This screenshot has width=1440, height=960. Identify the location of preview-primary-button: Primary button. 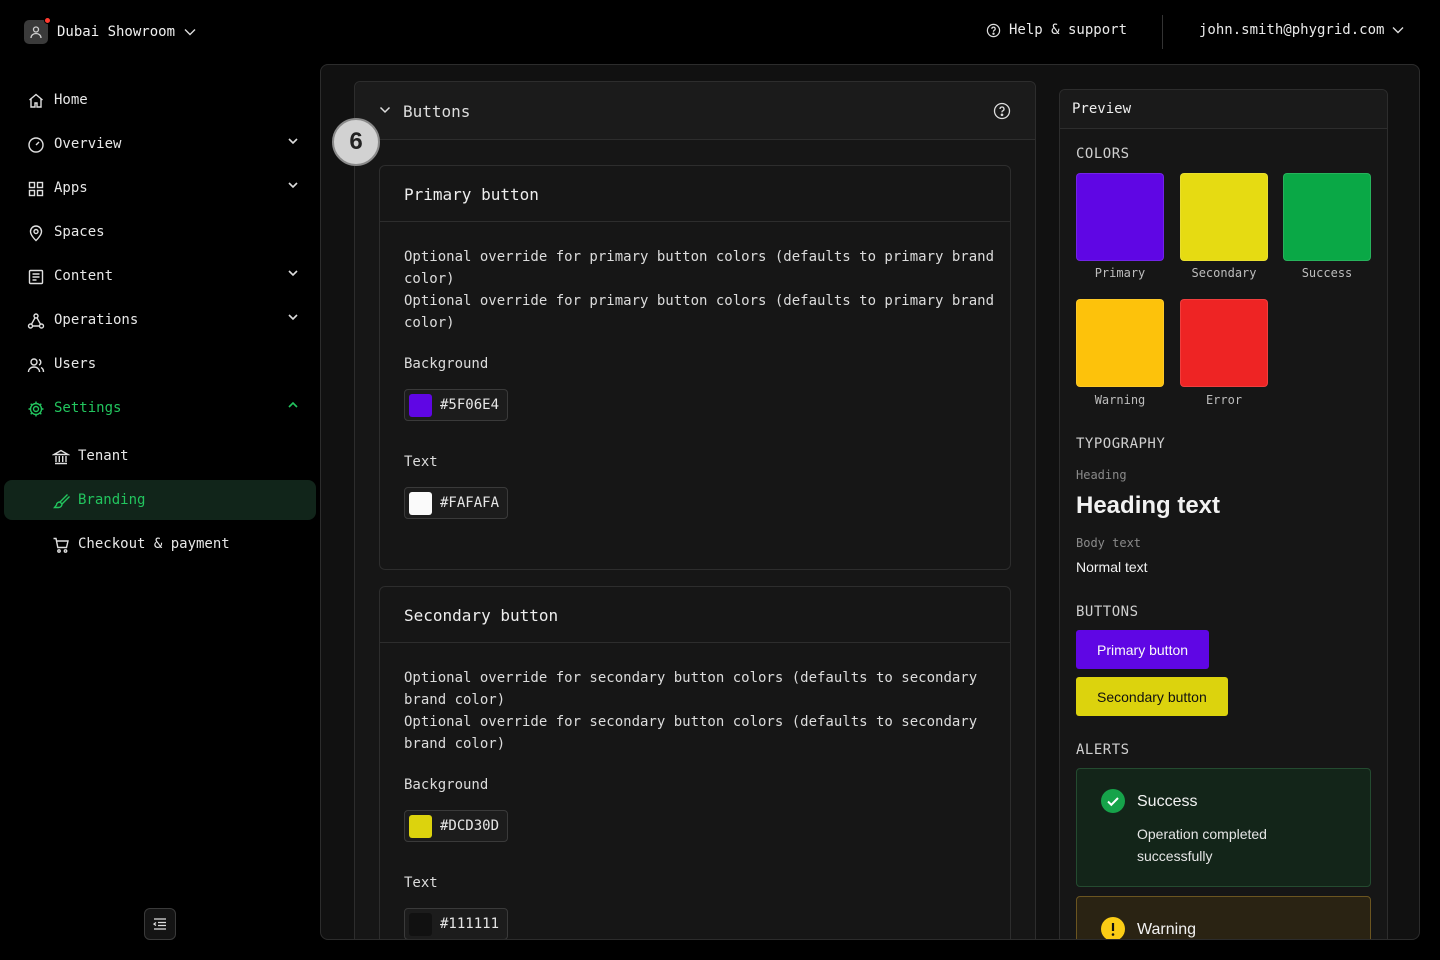
(1143, 649).